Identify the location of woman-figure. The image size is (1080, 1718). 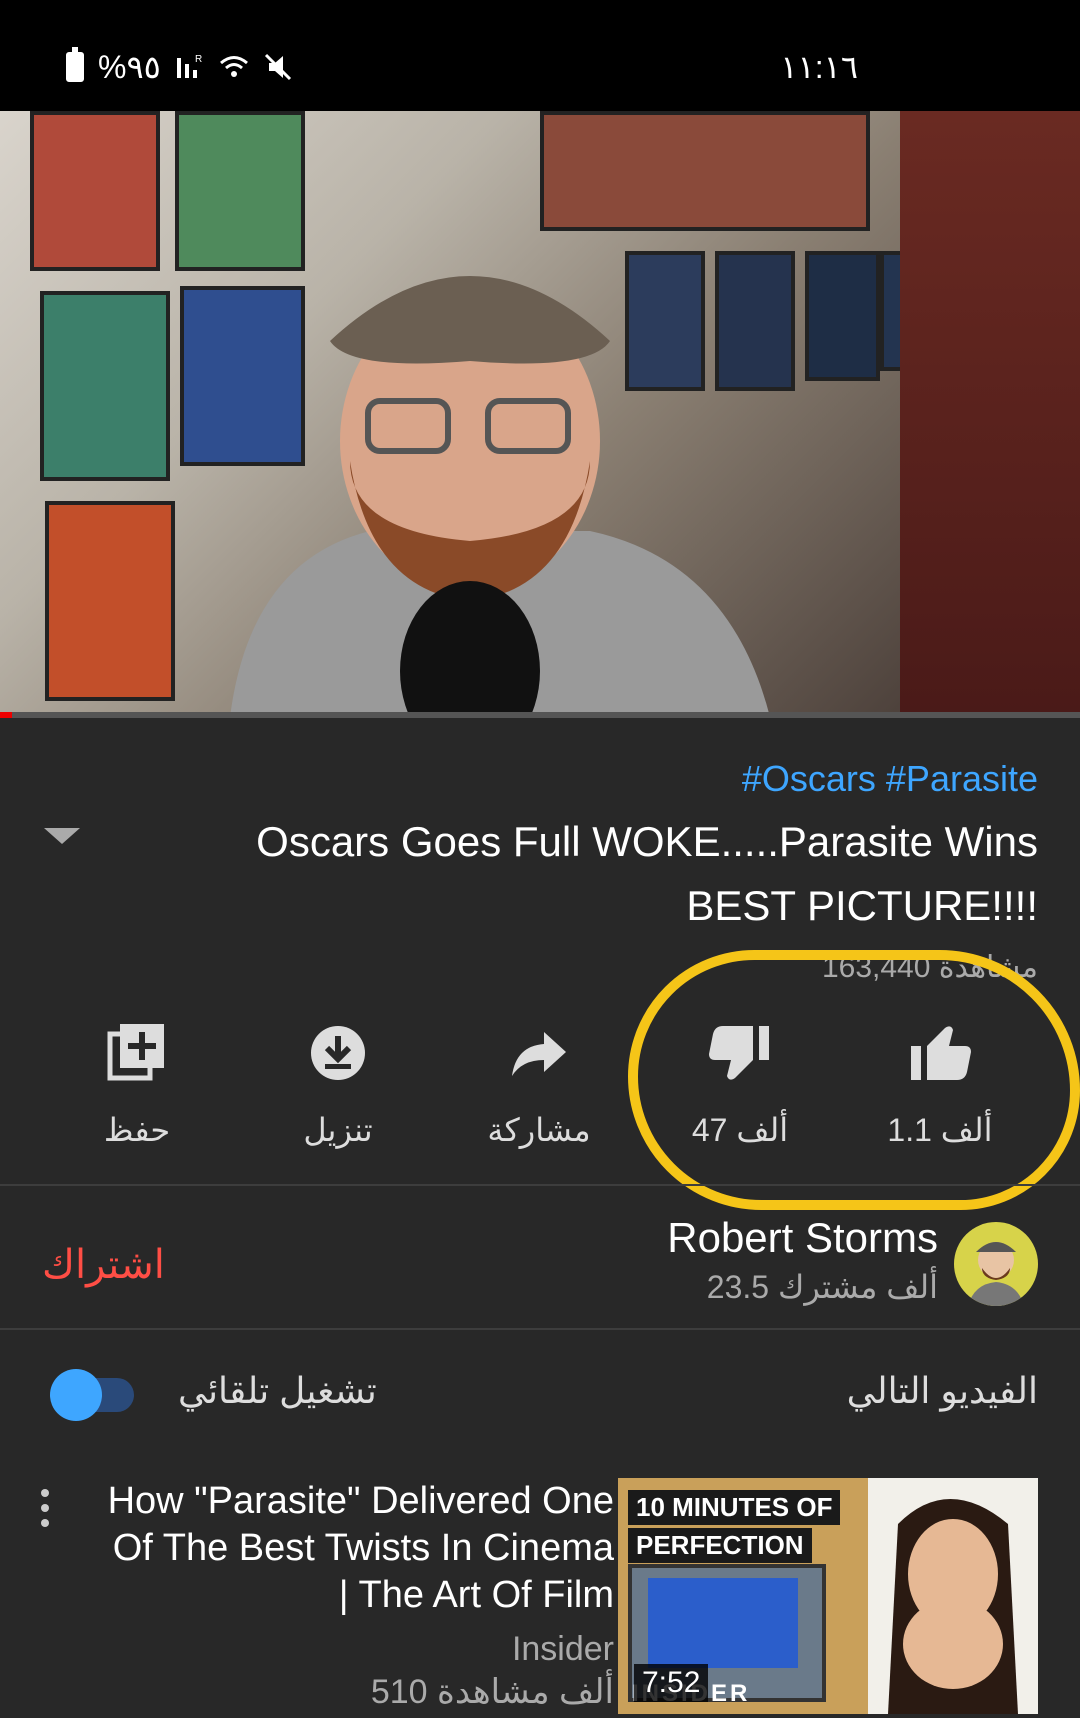
(953, 1606).